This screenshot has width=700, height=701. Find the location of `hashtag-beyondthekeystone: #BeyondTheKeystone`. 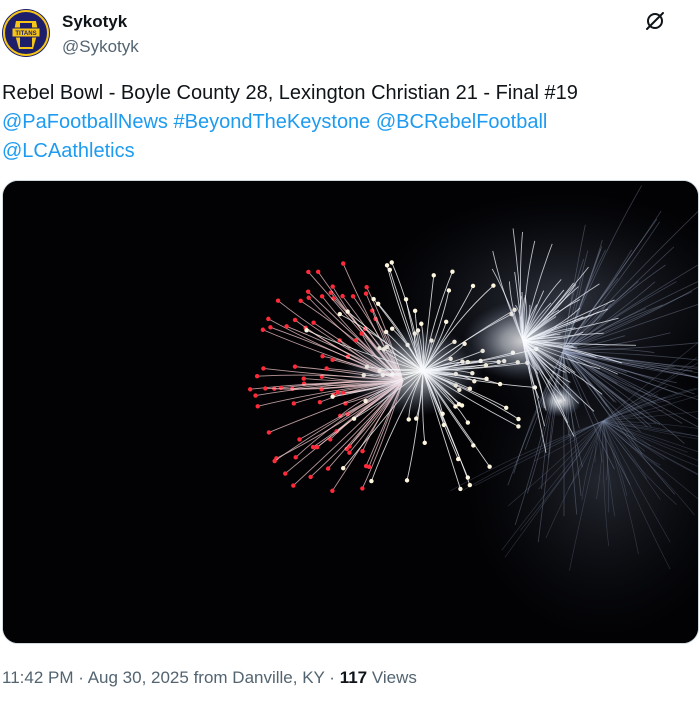

hashtag-beyondthekeystone: #BeyondTheKeystone is located at coordinates (272, 122).